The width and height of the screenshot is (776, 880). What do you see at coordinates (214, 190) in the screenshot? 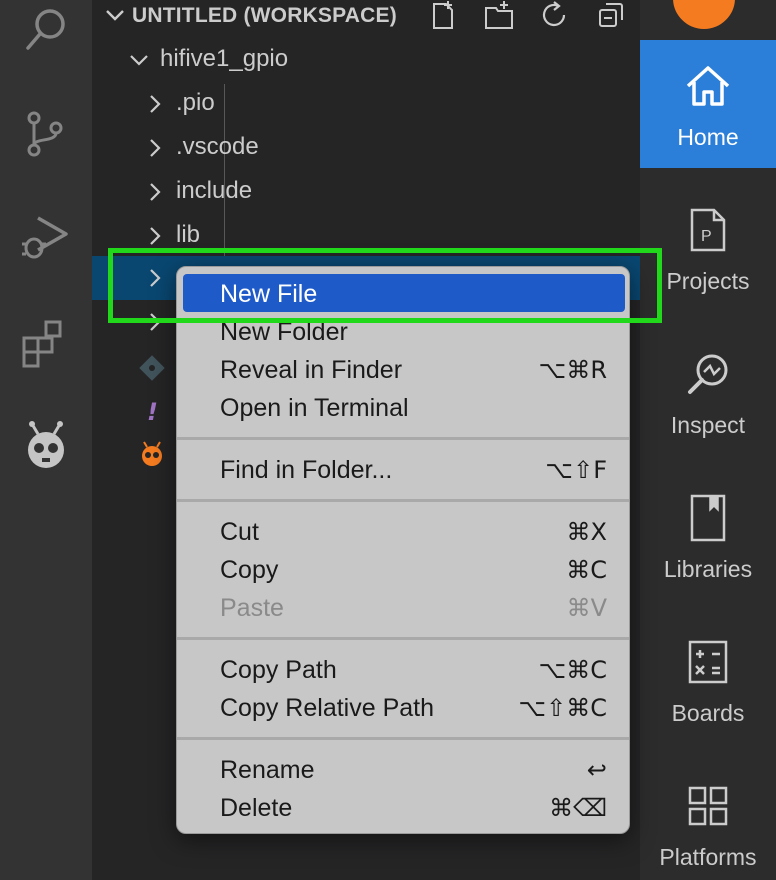
I see `folder-label: include` at bounding box center [214, 190].